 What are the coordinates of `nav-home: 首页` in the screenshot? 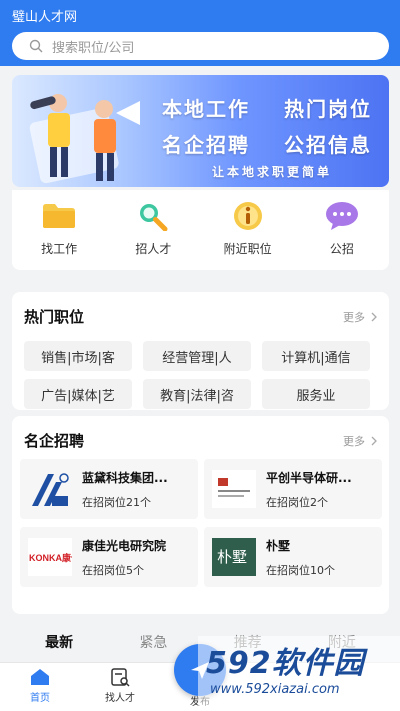 It's located at (40, 687).